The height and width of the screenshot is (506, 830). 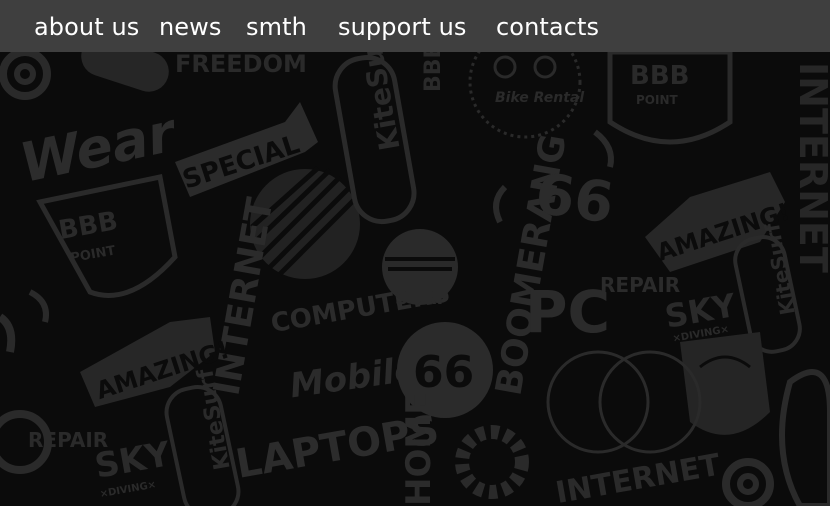 What do you see at coordinates (640, 285) in the screenshot?
I see `repair-label-mid: REPAIR` at bounding box center [640, 285].